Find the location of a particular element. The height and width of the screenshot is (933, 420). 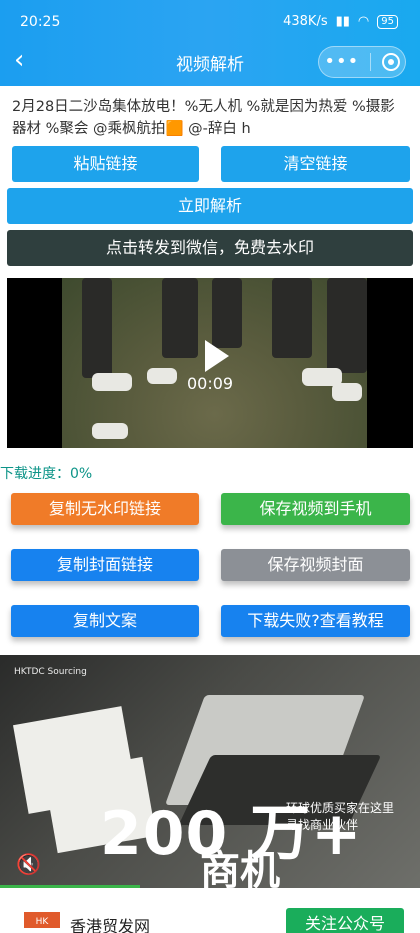

parse-button: 立即解析 is located at coordinates (210, 206).